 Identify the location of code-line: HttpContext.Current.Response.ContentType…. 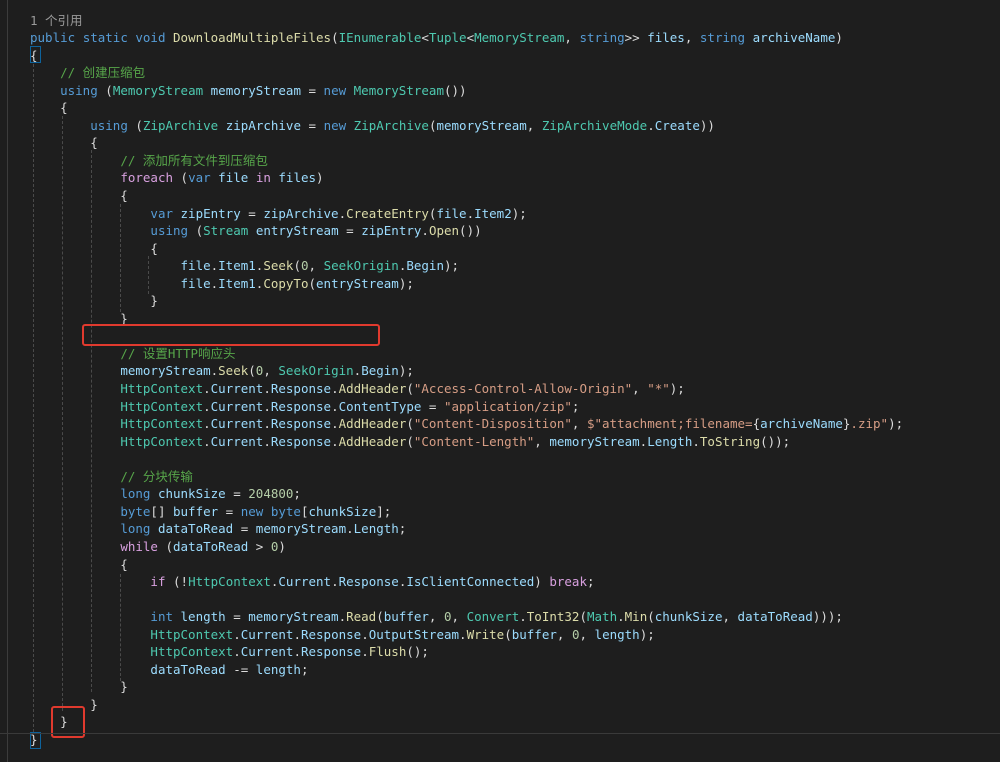
(304, 407).